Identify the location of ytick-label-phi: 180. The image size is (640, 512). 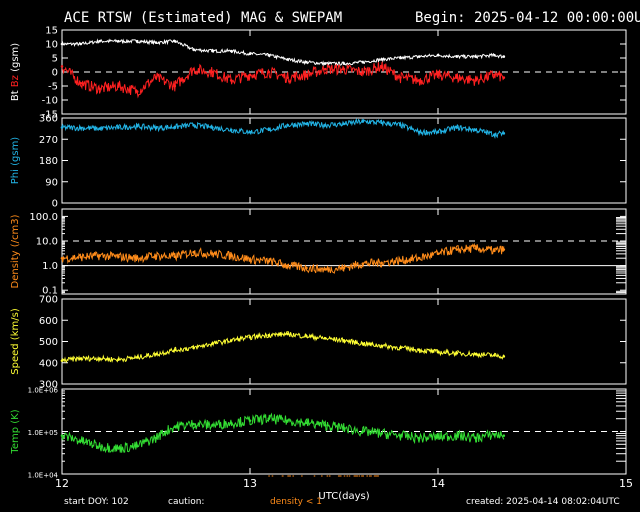
(48, 161).